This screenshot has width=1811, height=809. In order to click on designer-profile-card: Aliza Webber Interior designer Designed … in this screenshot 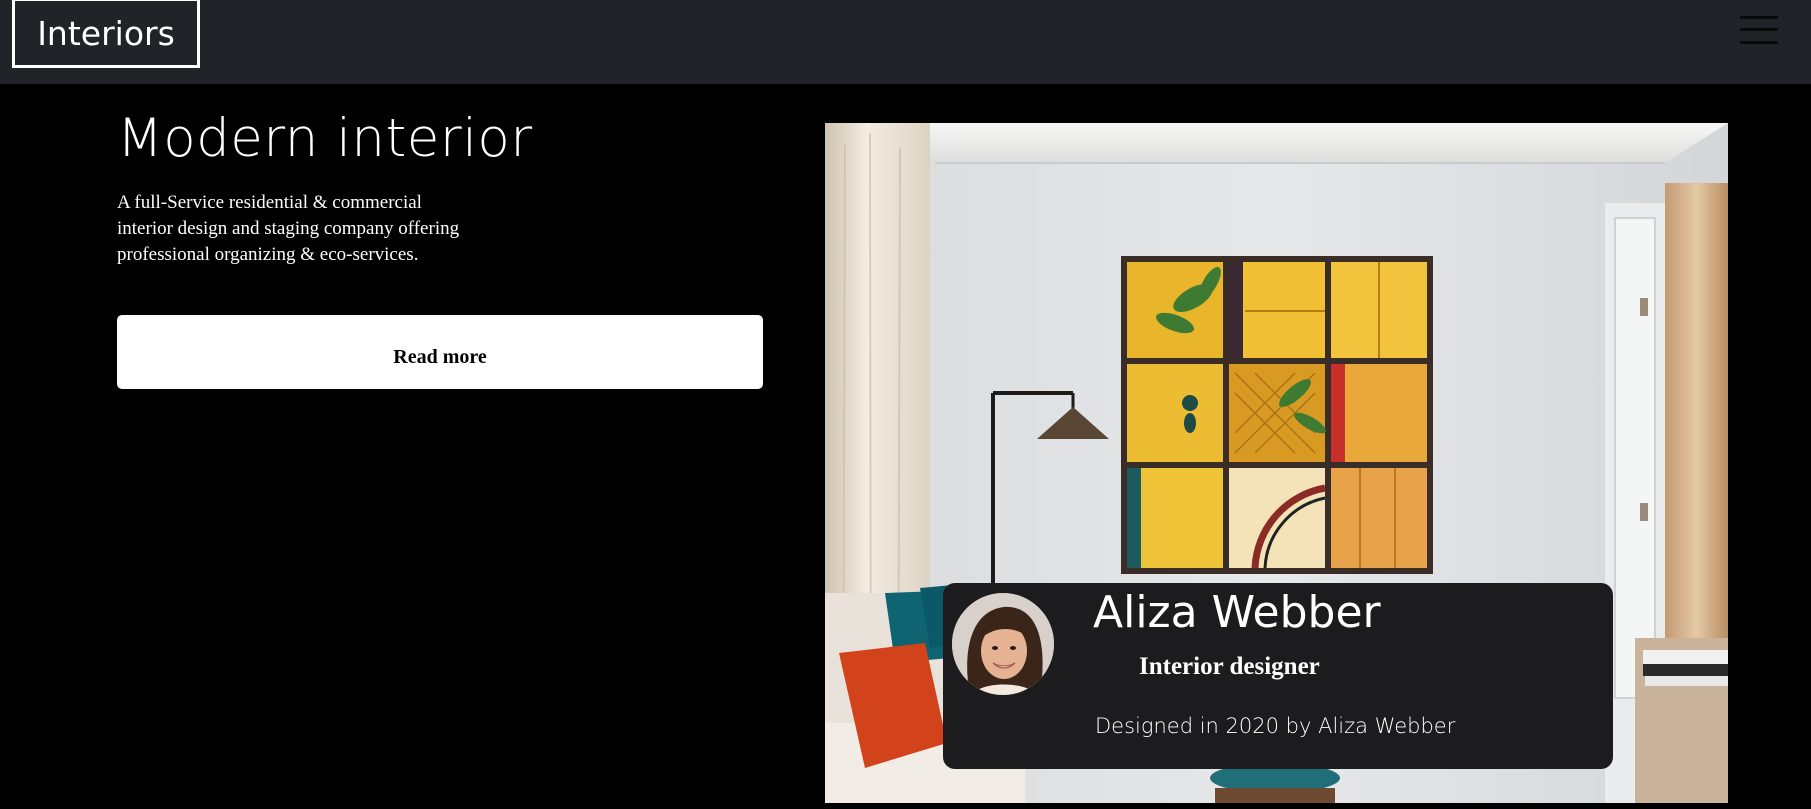, I will do `click(1278, 676)`.